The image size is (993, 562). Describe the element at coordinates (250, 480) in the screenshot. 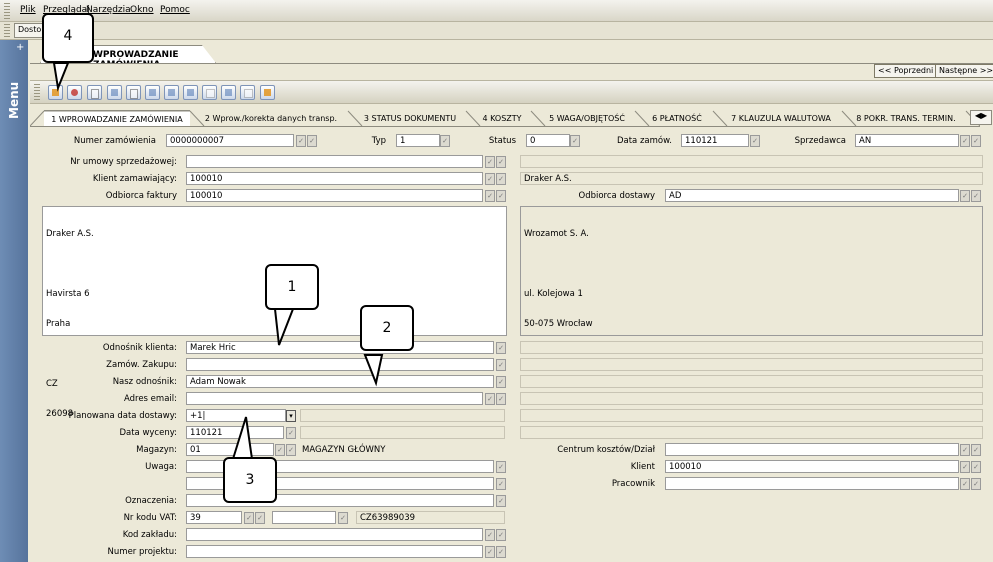

I see `callout-3: 3` at that location.